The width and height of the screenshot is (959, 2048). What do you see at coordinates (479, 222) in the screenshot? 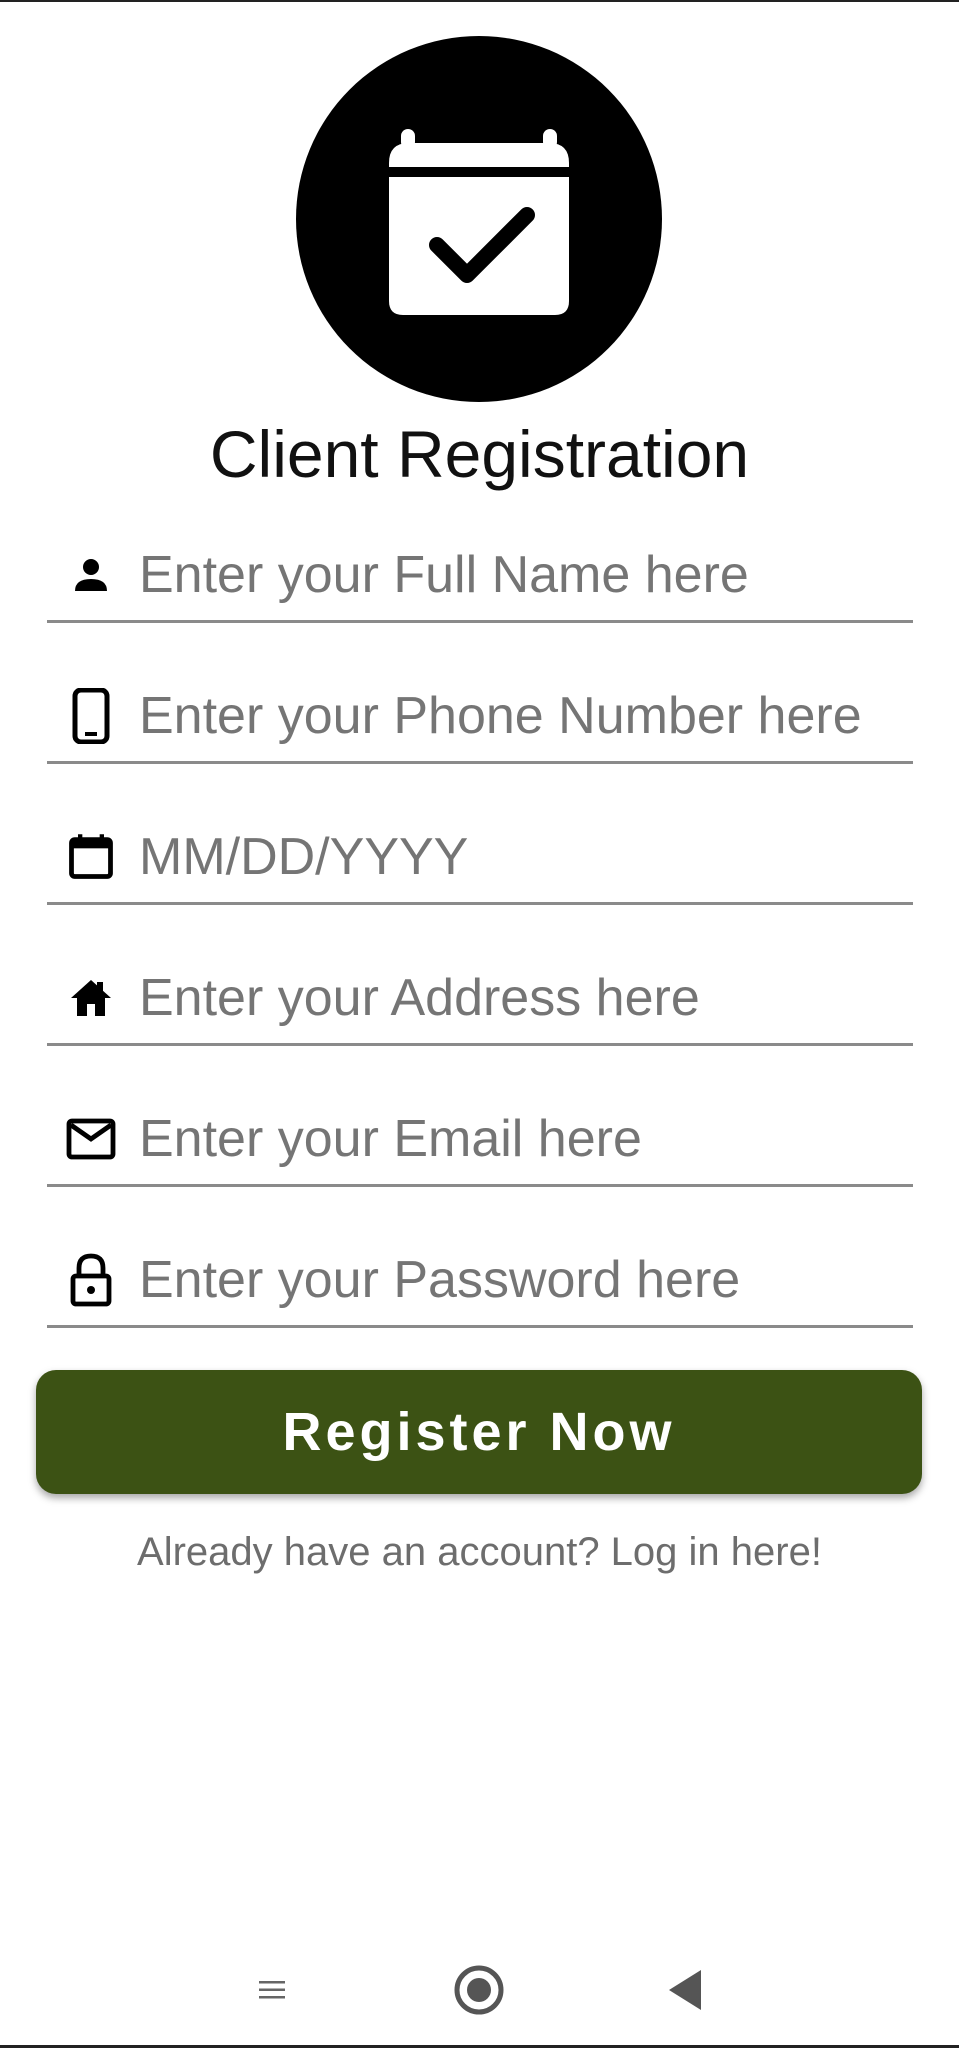
I see `calendar-check-icon` at bounding box center [479, 222].